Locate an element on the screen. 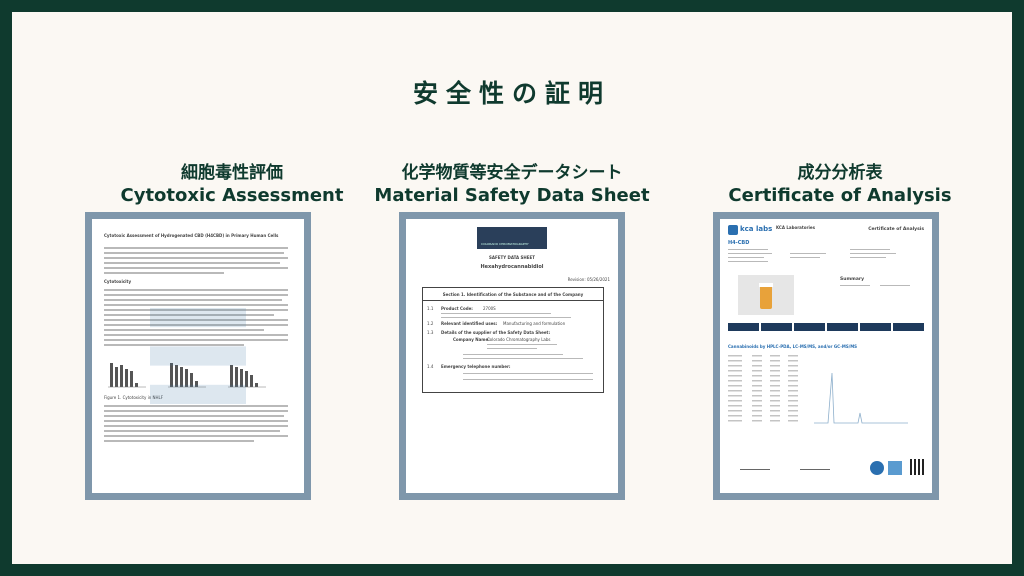 This screenshot has height=576, width=1024. lab-name: KCA Laboratories is located at coordinates (795, 227).